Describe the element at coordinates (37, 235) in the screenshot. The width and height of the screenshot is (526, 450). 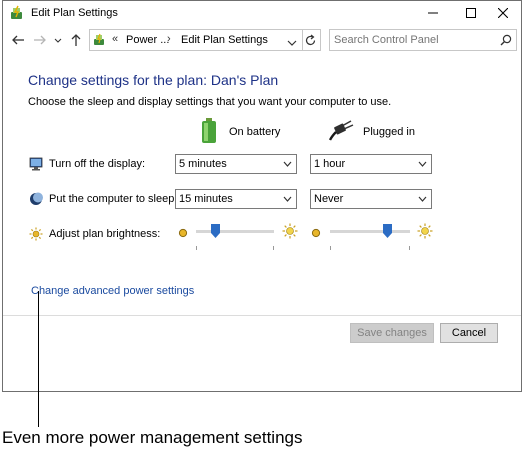
I see `brightness-sun-icon` at that location.